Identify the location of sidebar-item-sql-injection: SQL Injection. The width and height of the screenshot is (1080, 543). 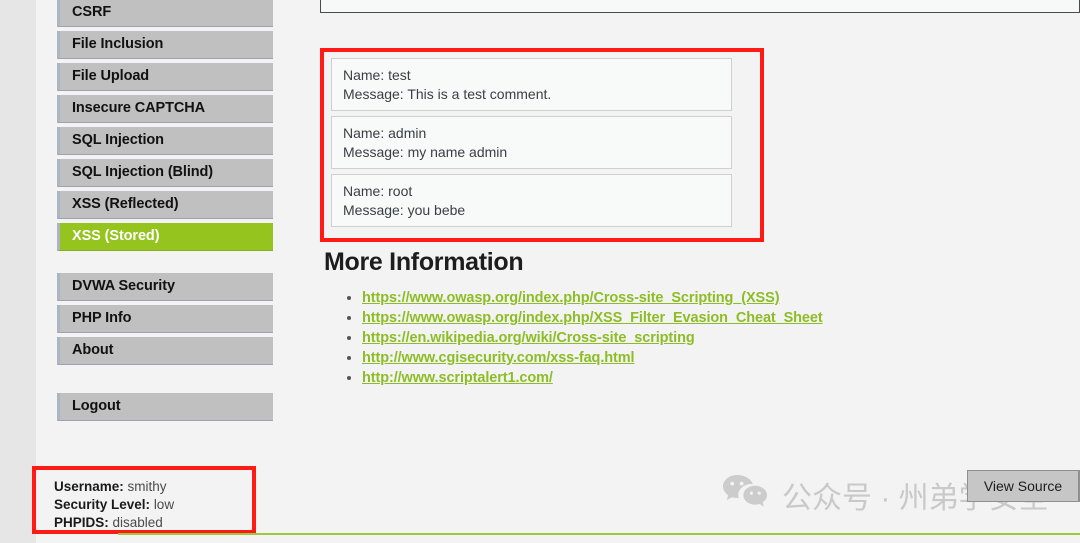
(165, 141).